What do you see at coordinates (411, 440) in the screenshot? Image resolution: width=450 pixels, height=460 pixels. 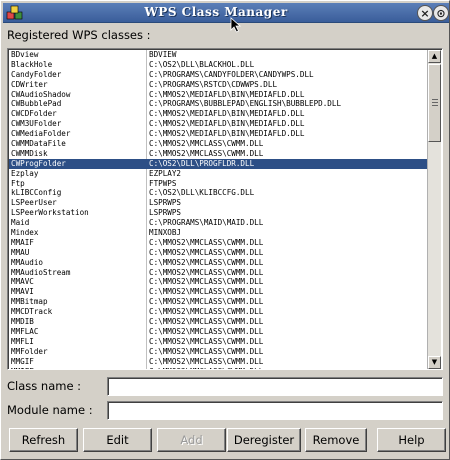 I see `help-button: Help` at bounding box center [411, 440].